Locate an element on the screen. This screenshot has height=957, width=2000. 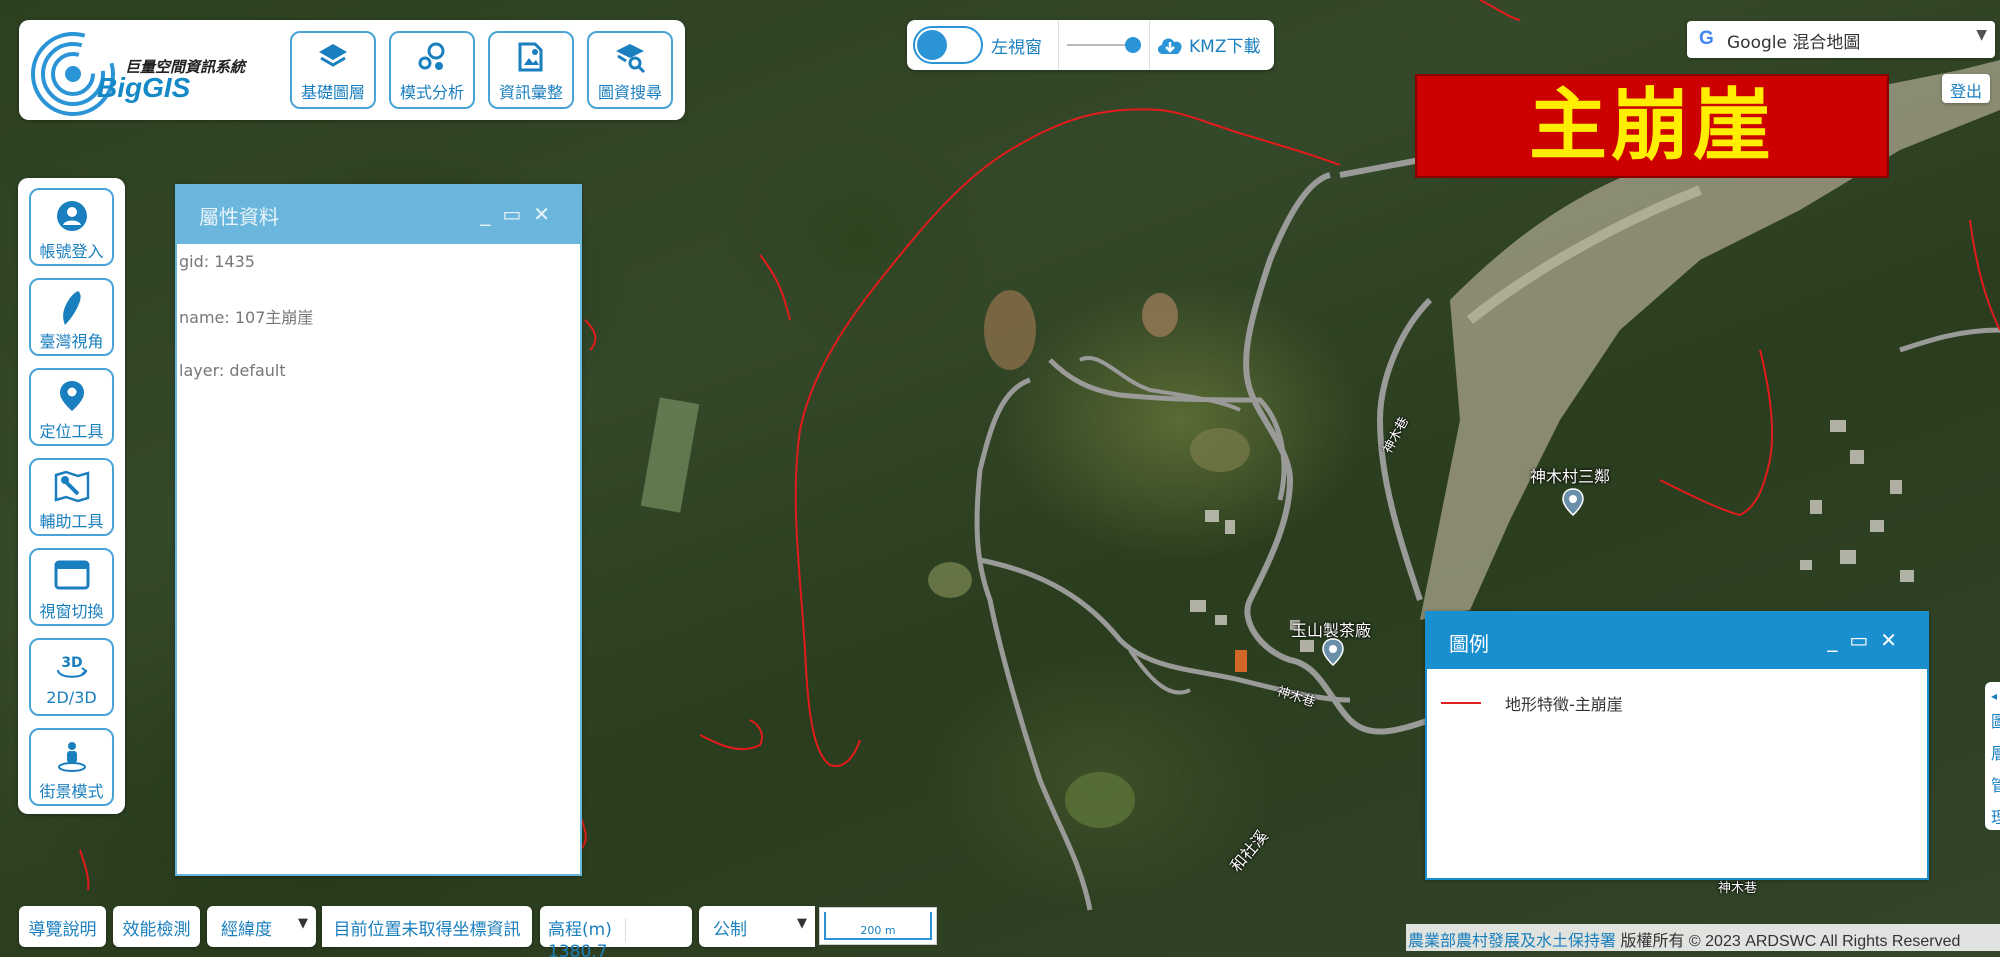
attribute-panel-header: 屬性資料 _▭✕ is located at coordinates (378, 215).